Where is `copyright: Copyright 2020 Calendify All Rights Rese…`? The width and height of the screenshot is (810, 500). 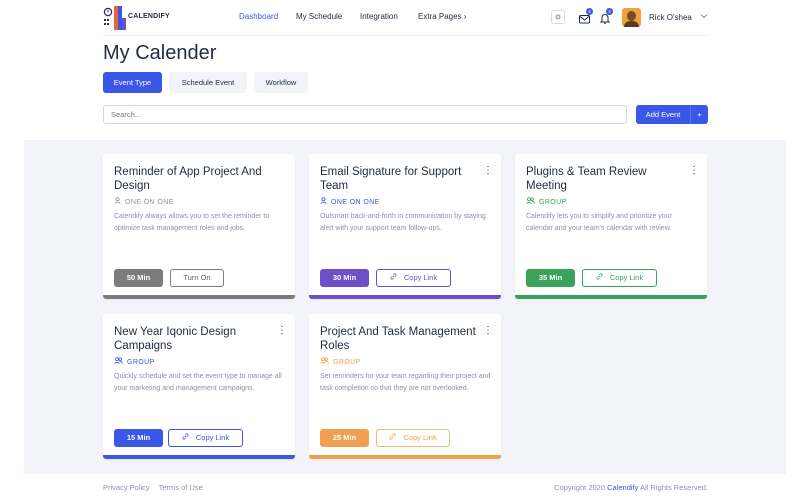
copyright: Copyright 2020 Calendify All Rights Rese… is located at coordinates (631, 487).